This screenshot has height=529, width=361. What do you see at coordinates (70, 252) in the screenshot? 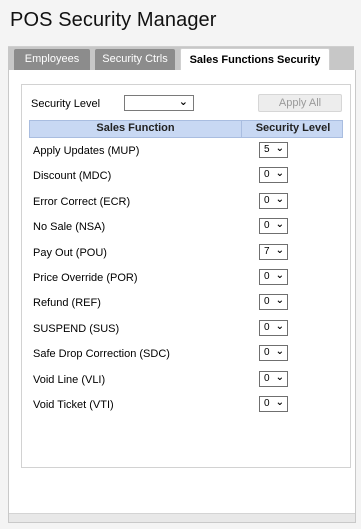
I see `sales-function-name: Pay Out (POU)` at bounding box center [70, 252].